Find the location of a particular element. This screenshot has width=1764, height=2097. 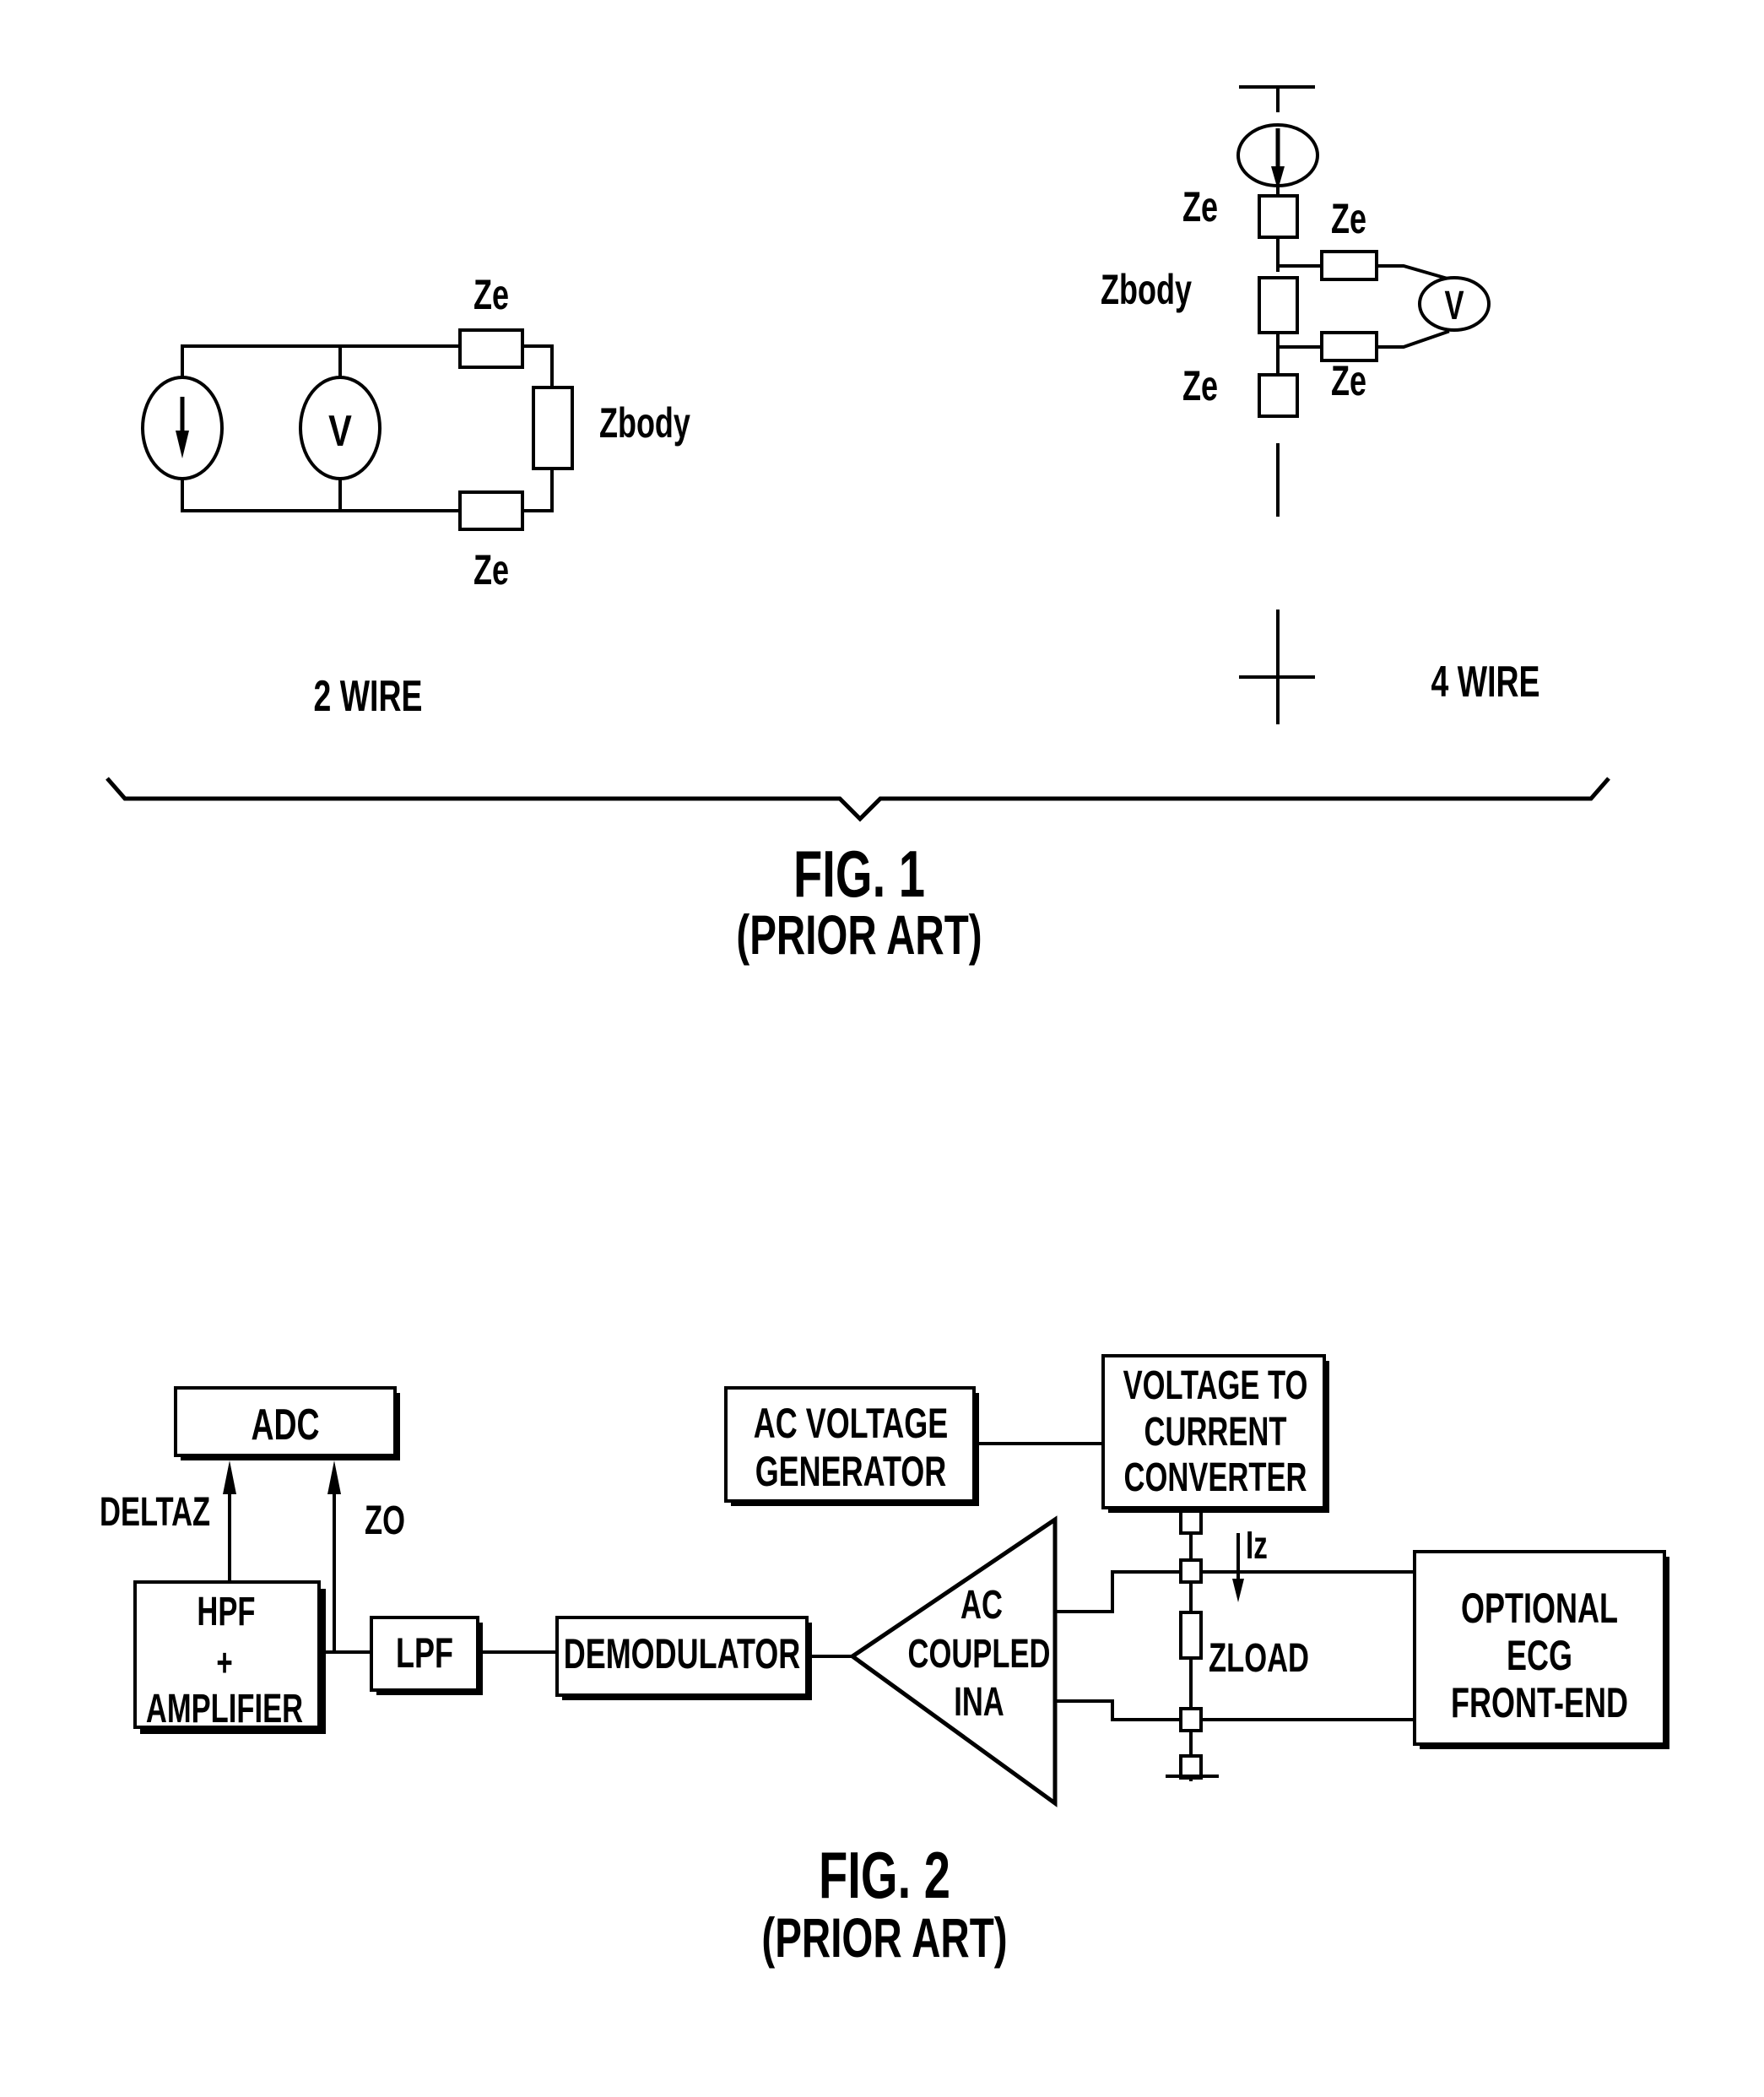

fig2-title: FIG. 2 is located at coordinates (885, 1875).